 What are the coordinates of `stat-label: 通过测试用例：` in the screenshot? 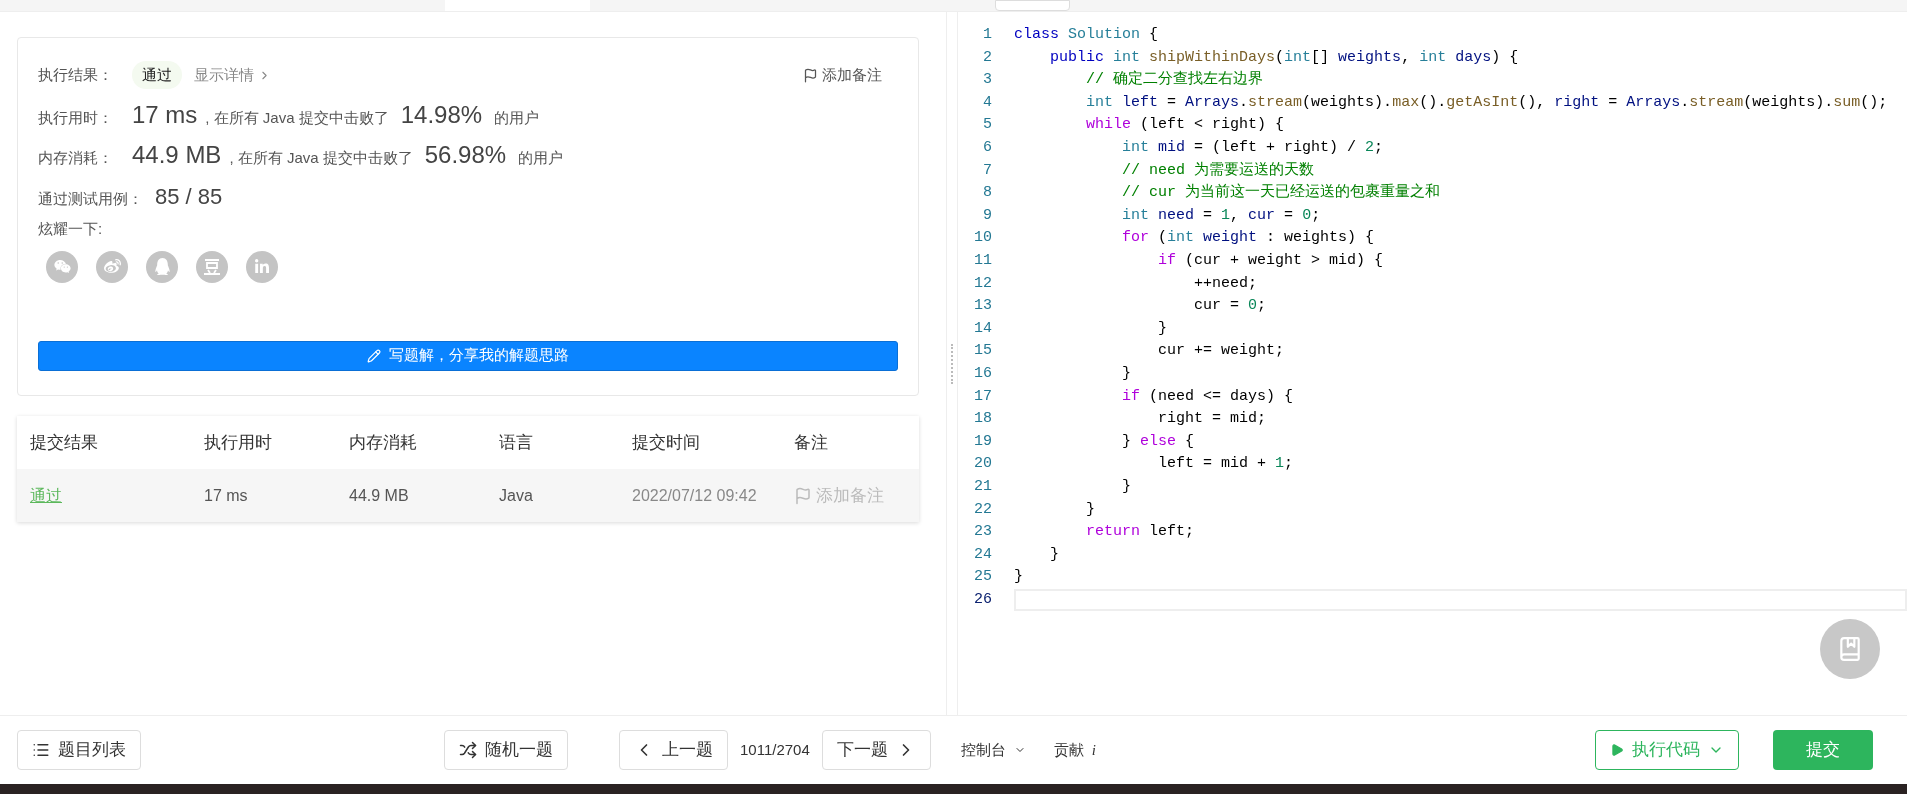 It's located at (90, 199).